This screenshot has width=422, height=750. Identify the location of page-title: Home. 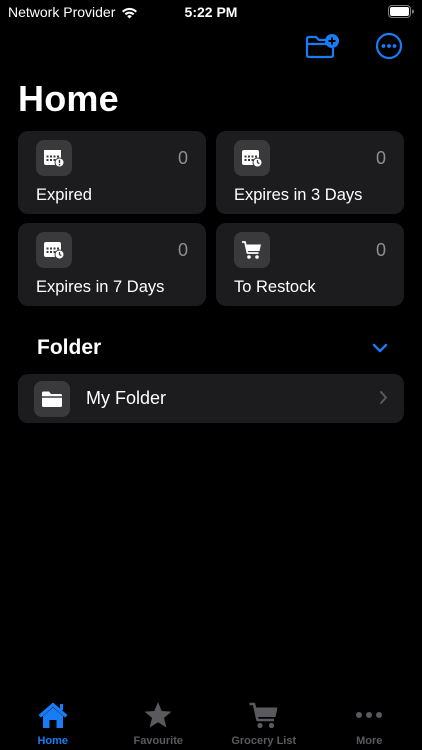
(68, 98).